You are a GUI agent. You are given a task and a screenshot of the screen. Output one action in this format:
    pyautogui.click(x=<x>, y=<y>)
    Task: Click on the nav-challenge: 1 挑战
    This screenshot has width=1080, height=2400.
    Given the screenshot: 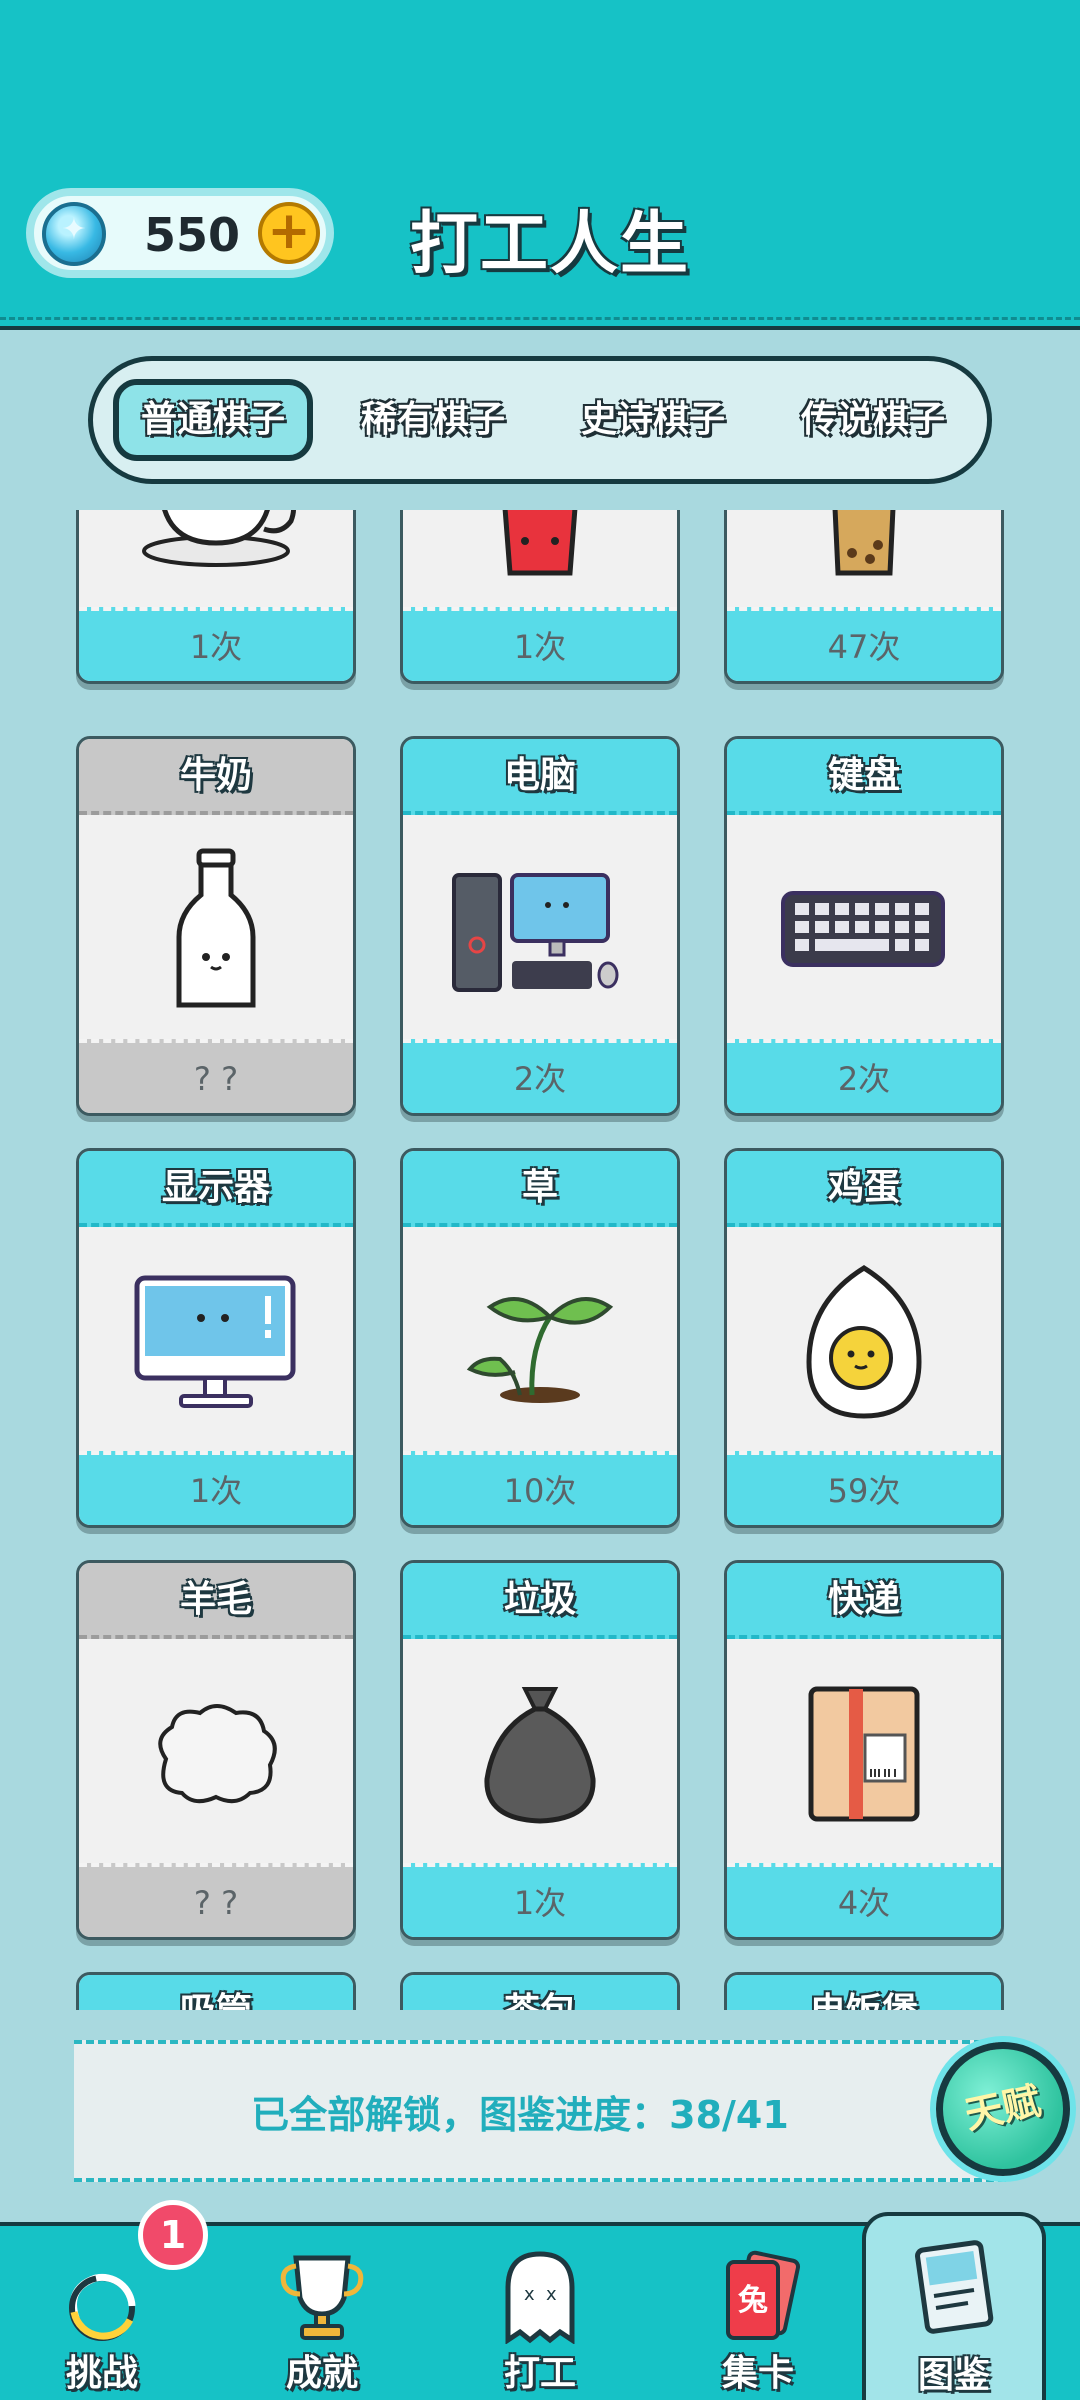 What is the action you would take?
    pyautogui.click(x=110, y=2300)
    